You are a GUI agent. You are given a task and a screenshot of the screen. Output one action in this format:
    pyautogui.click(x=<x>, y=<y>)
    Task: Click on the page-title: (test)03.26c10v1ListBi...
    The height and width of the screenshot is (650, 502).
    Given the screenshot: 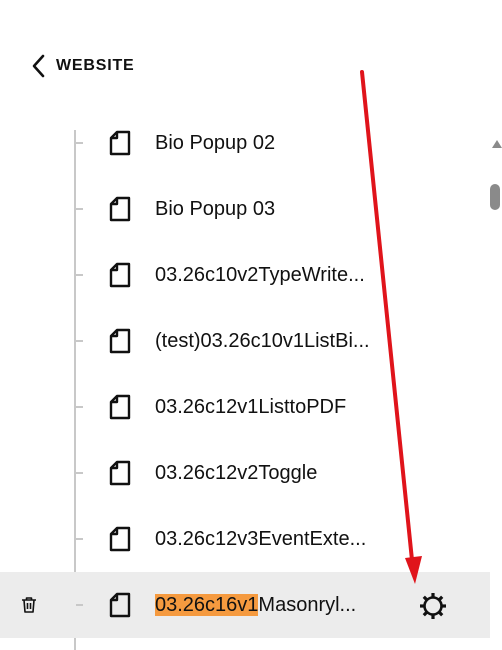 What is the action you would take?
    pyautogui.click(x=262, y=341)
    